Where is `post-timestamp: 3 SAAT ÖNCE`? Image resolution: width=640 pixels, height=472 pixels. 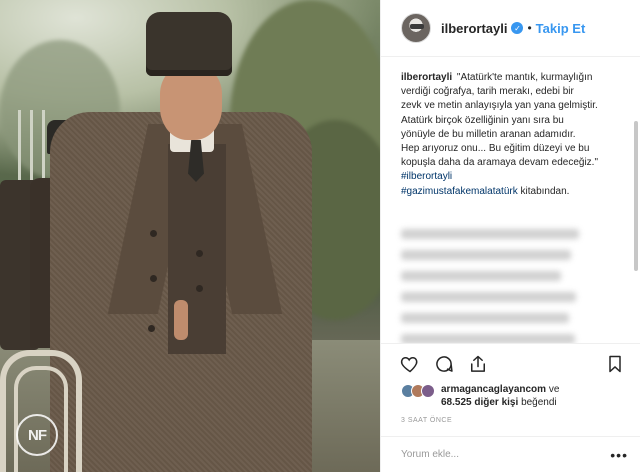
post-timestamp: 3 SAAT ÖNCE is located at coordinates (510, 416).